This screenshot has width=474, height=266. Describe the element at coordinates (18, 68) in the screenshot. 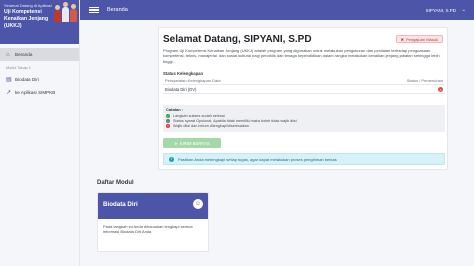

I see `sidebar-section-label: Modul Tahap 1` at that location.